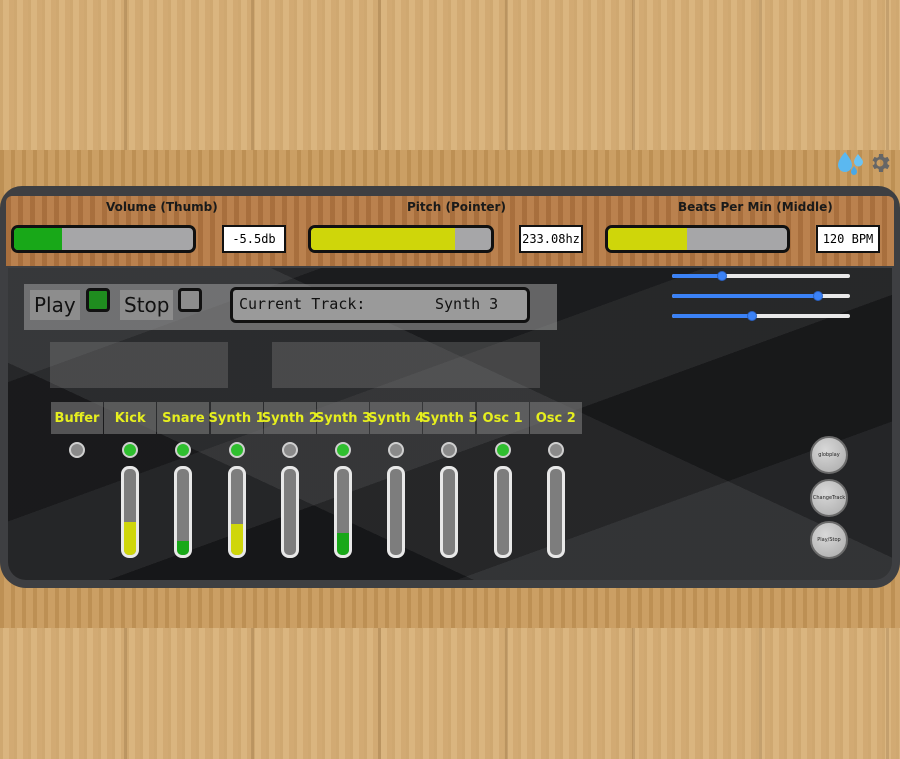 The width and height of the screenshot is (900, 759). What do you see at coordinates (38, 239) in the screenshot?
I see `volume-meter-fill` at bounding box center [38, 239].